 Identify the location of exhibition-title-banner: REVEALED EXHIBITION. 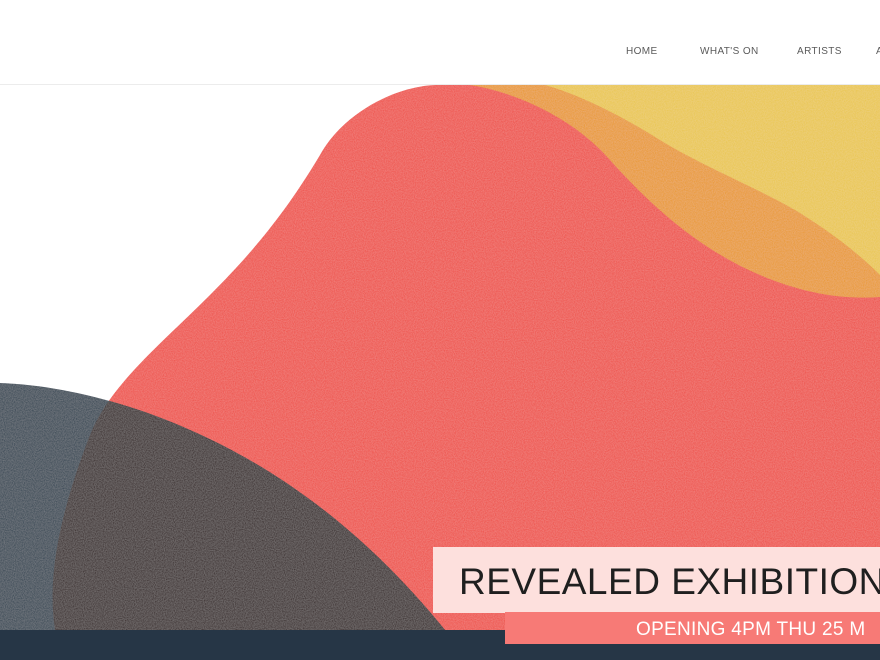
(656, 580).